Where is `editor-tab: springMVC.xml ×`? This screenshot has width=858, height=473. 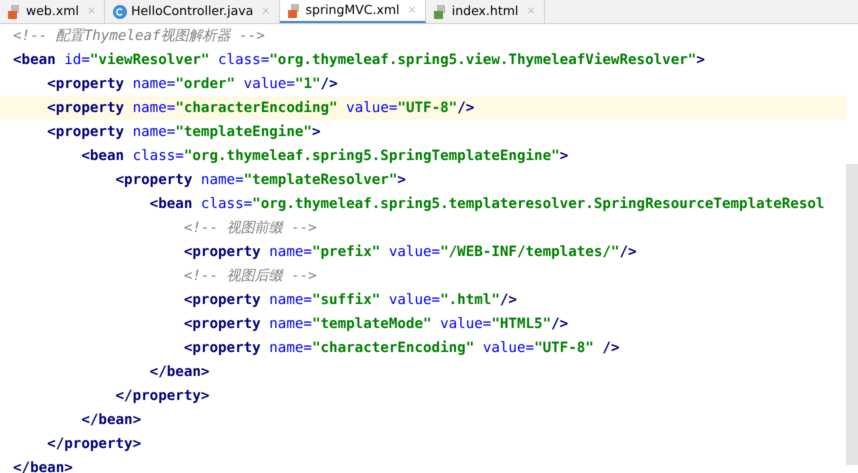 editor-tab: springMVC.xml × is located at coordinates (353, 11).